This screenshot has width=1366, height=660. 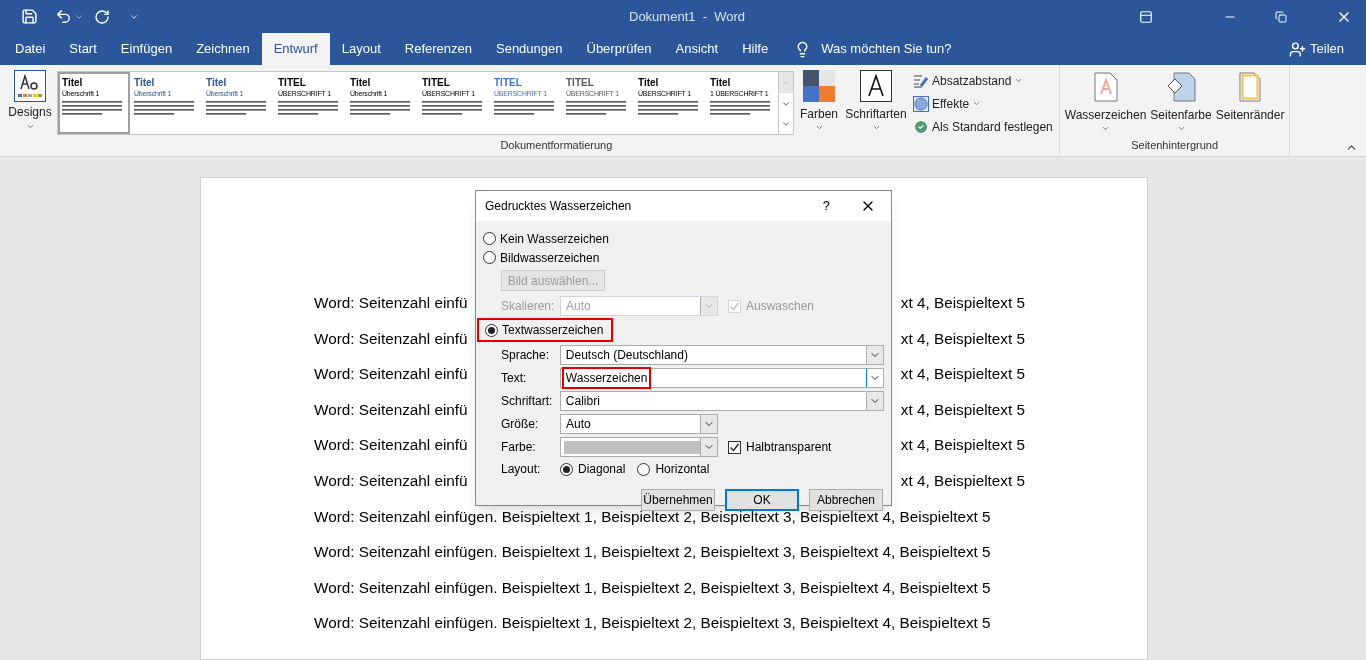 I want to click on color-dropdown, so click(x=639, y=447).